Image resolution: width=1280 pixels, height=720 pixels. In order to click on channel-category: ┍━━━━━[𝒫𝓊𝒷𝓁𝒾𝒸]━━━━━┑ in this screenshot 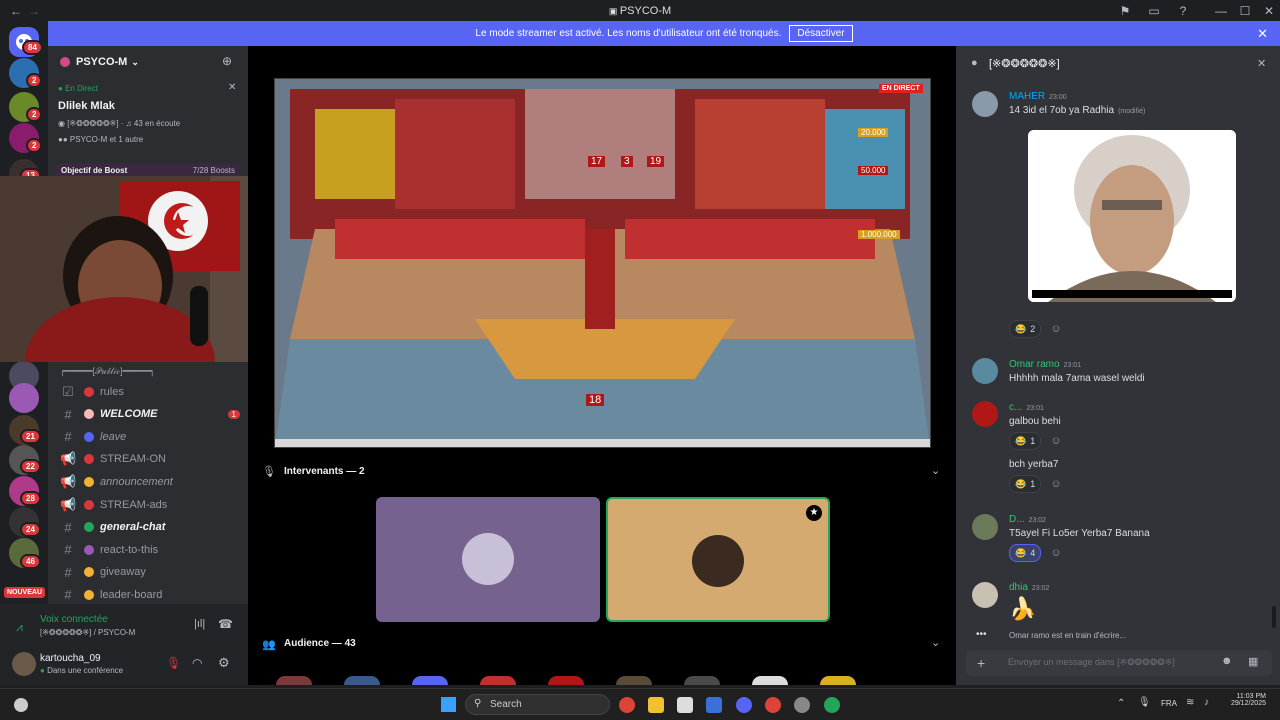, I will do `click(107, 371)`.